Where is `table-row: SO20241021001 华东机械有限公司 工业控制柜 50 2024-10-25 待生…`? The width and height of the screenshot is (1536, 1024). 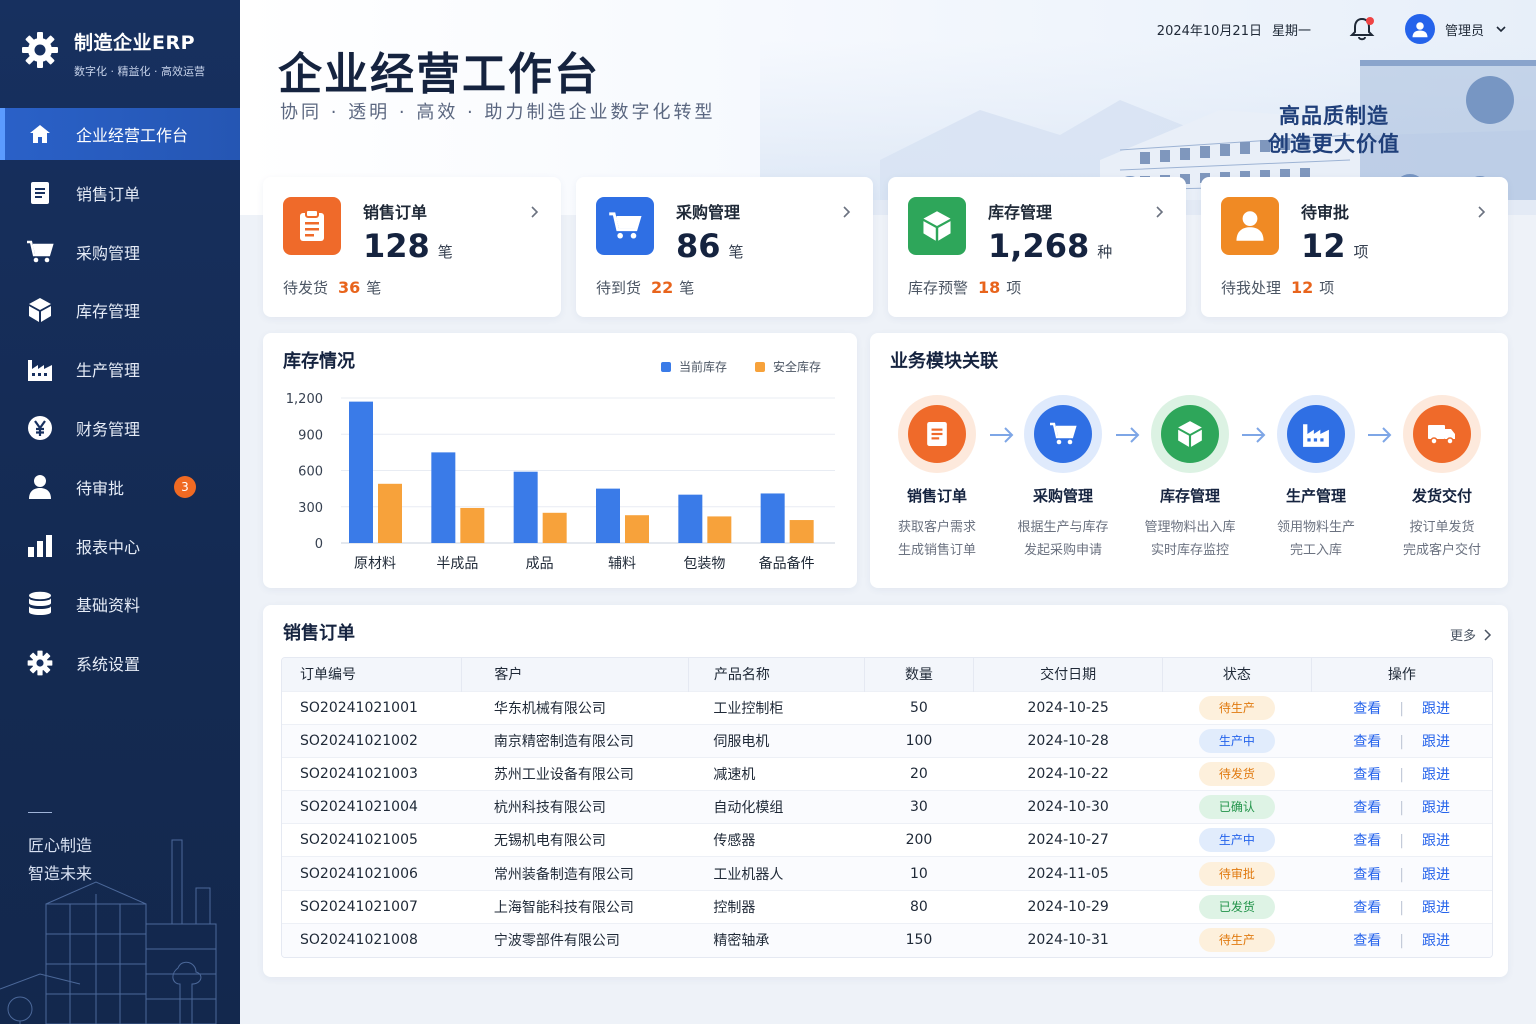
table-row: SO20241021001 华东机械有限公司 工业控制柜 50 2024-10-25 待生… is located at coordinates (887, 707).